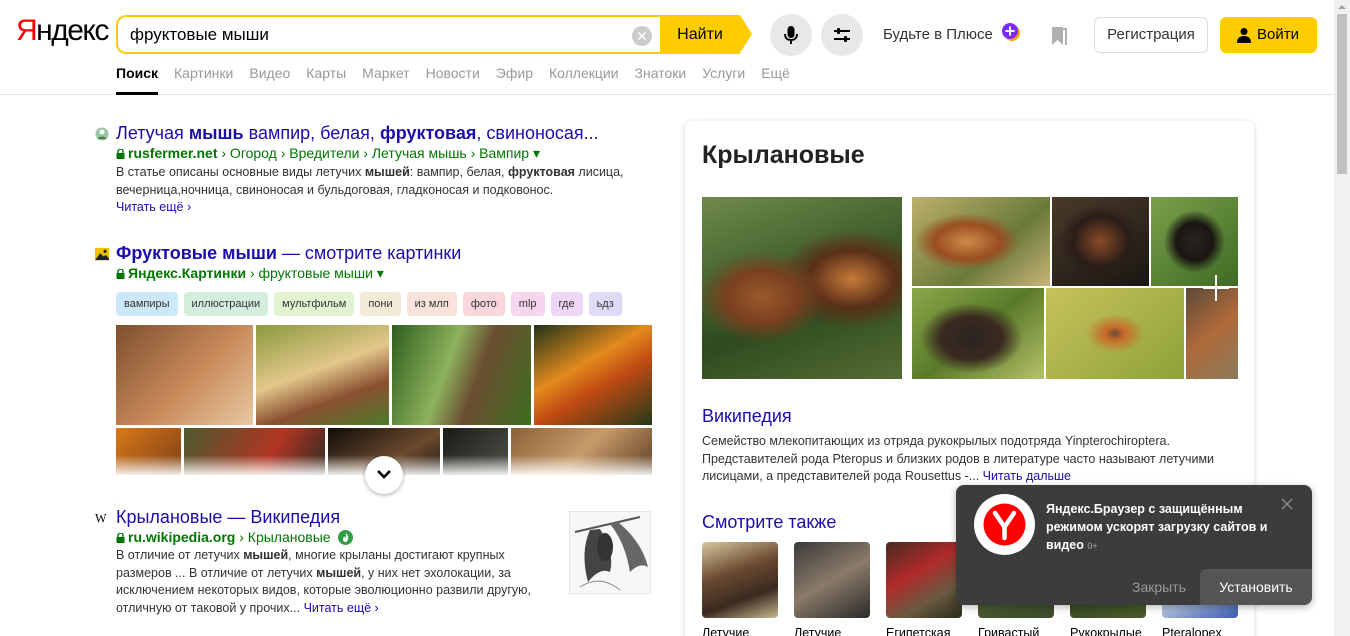  I want to click on nav-tab-services: Услуги, so click(723, 80).